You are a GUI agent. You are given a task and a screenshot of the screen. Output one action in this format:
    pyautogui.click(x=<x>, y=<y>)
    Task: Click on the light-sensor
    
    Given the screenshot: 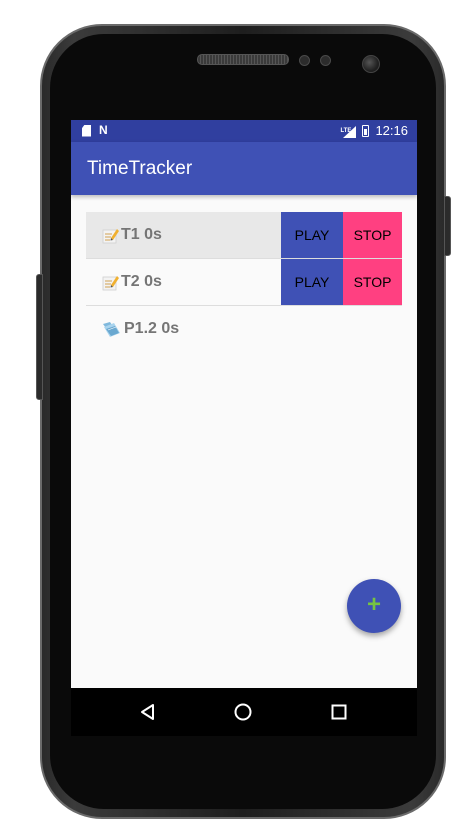 What is the action you would take?
    pyautogui.click(x=325, y=60)
    